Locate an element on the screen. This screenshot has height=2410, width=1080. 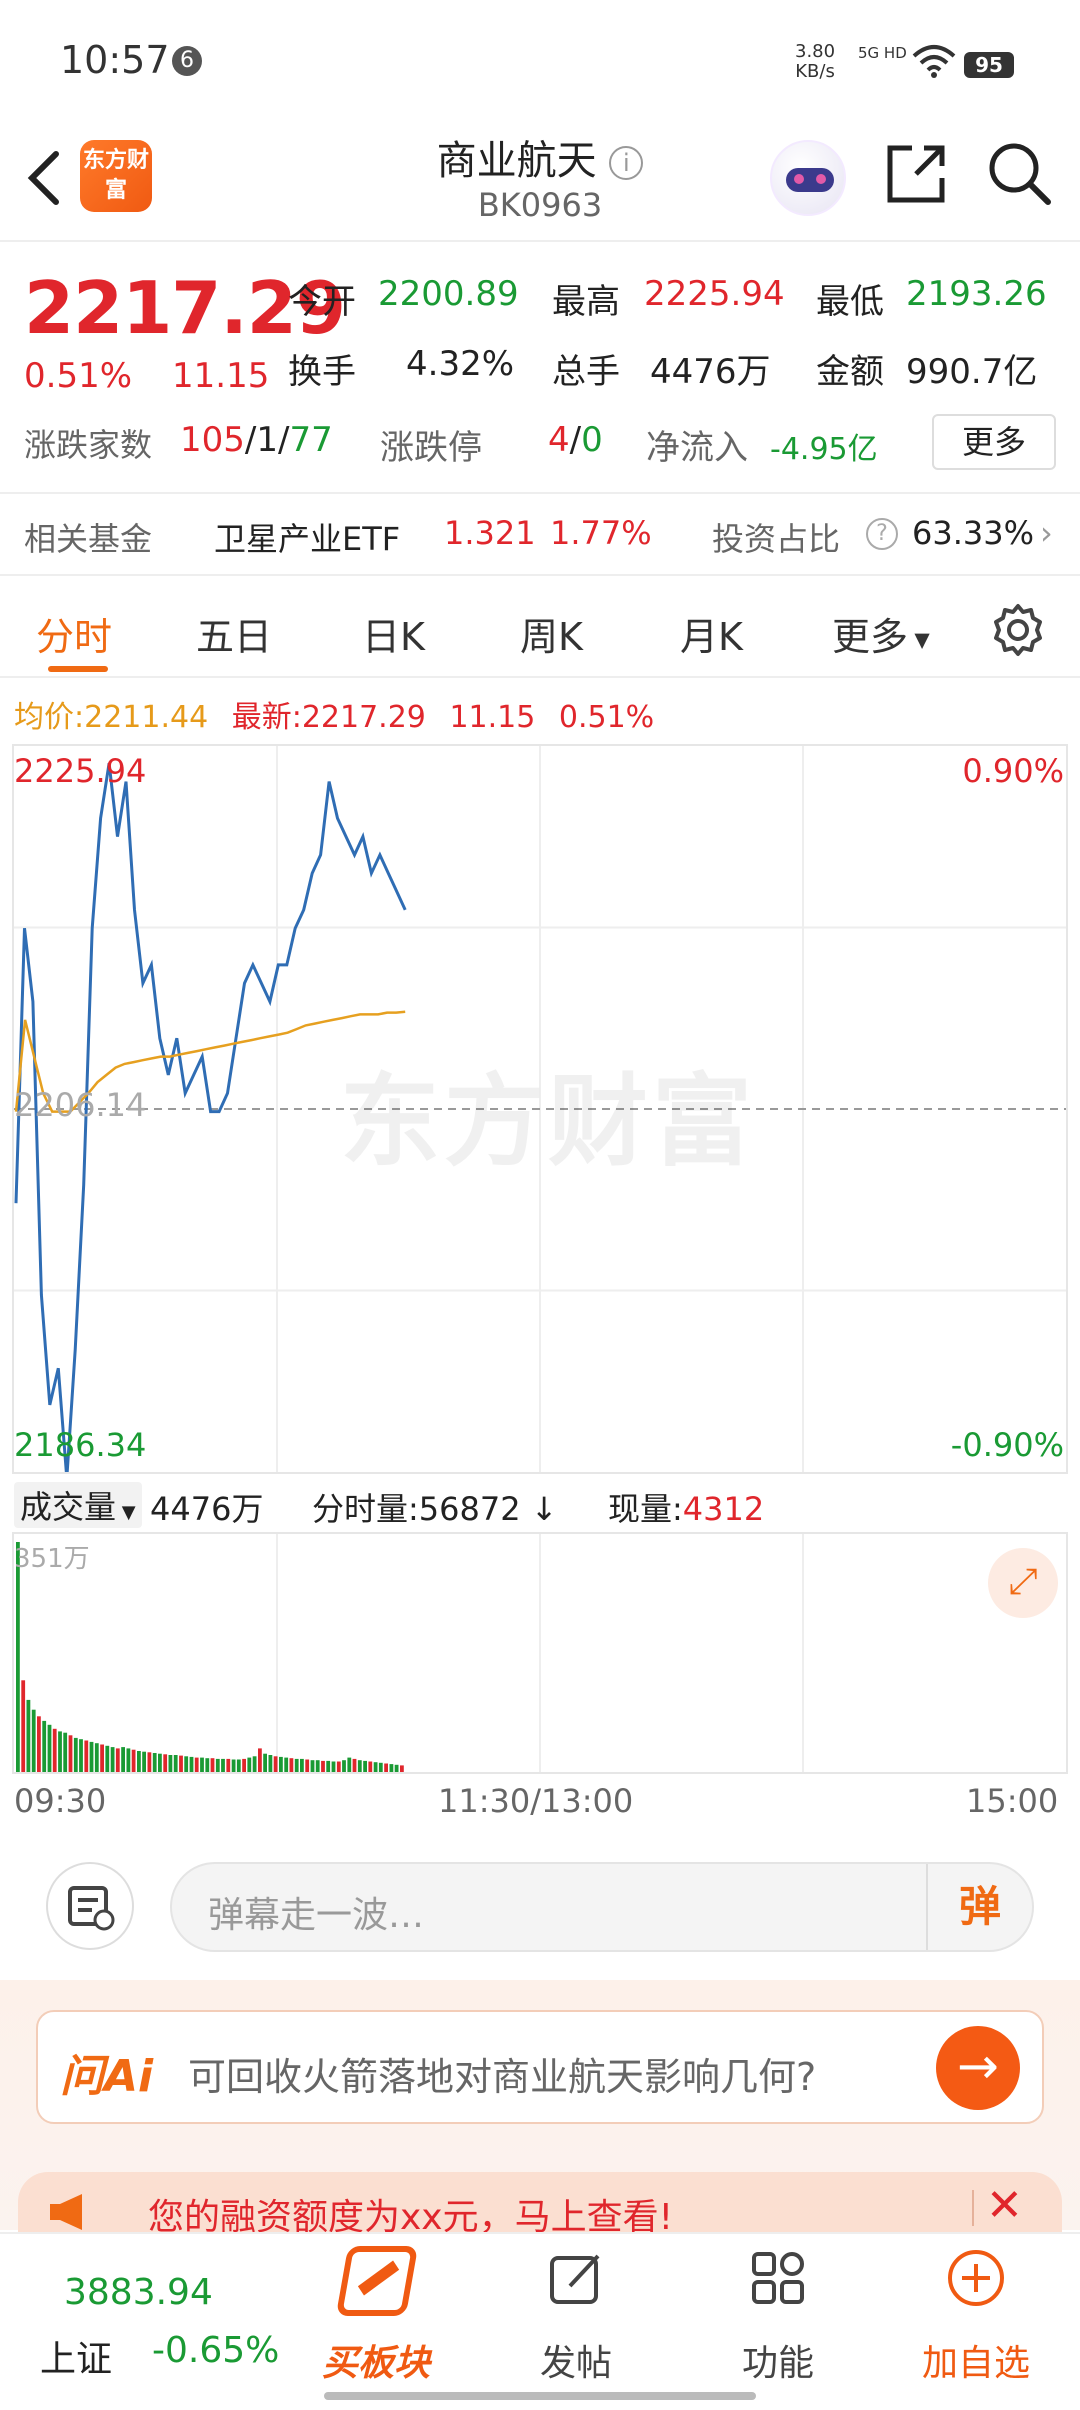
fund-price: 1.321 is located at coordinates (490, 533).